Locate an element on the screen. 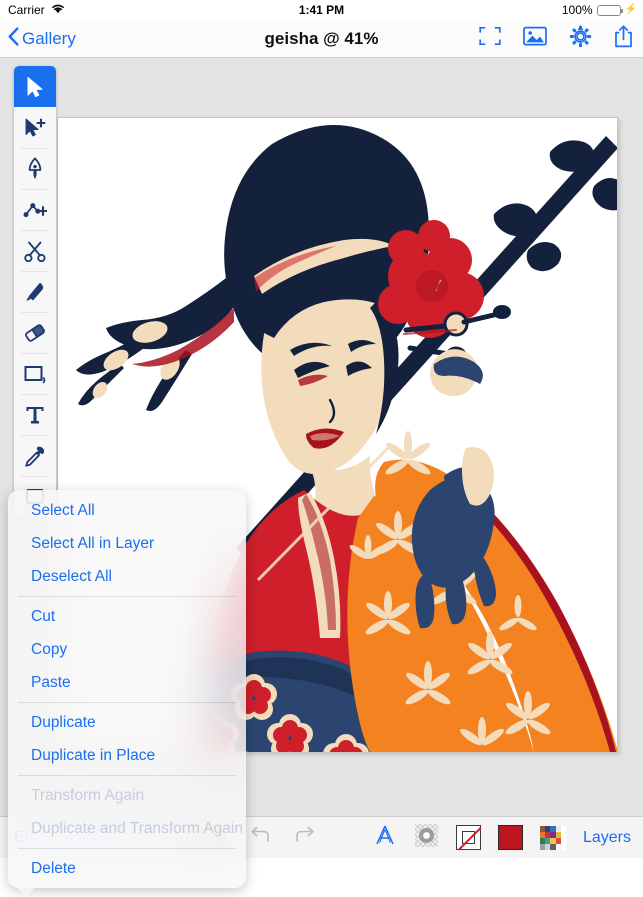  scissors-tool is located at coordinates (35, 250).